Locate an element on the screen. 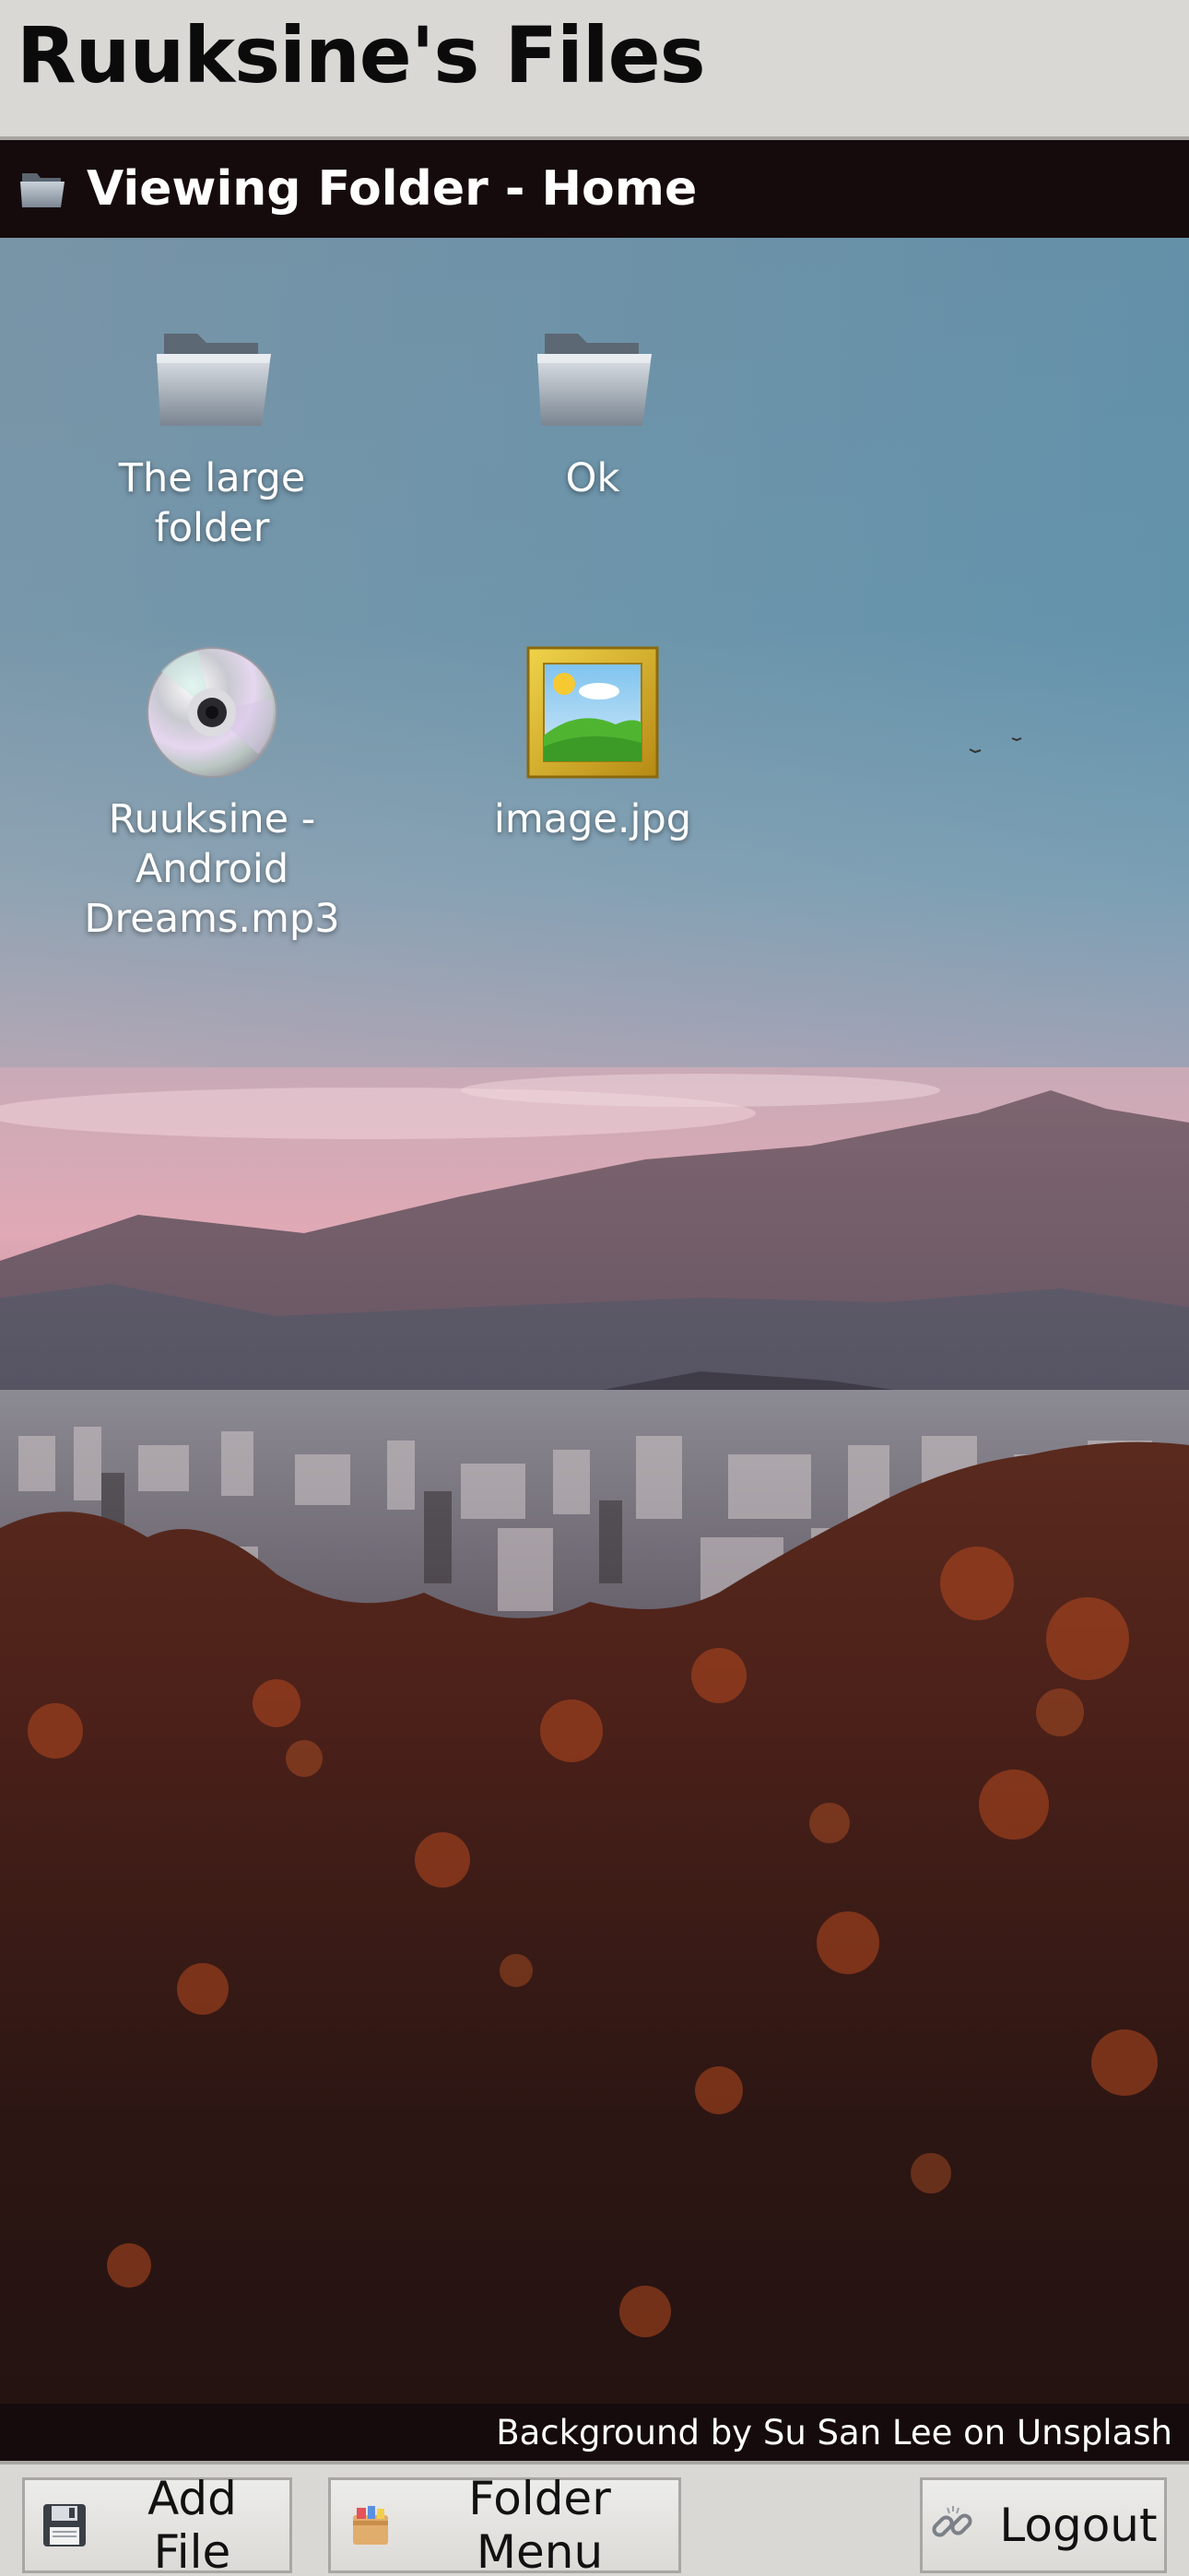  file-item-the-large-folder: The large folder is located at coordinates (212, 432).